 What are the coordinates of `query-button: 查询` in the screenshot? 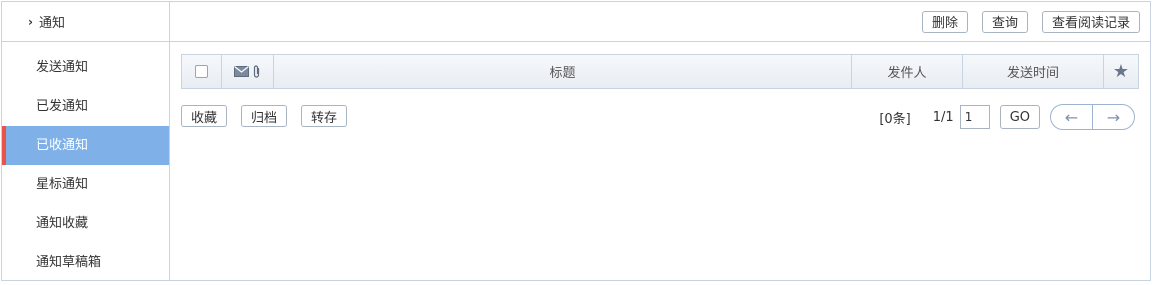 It's located at (1004, 21).